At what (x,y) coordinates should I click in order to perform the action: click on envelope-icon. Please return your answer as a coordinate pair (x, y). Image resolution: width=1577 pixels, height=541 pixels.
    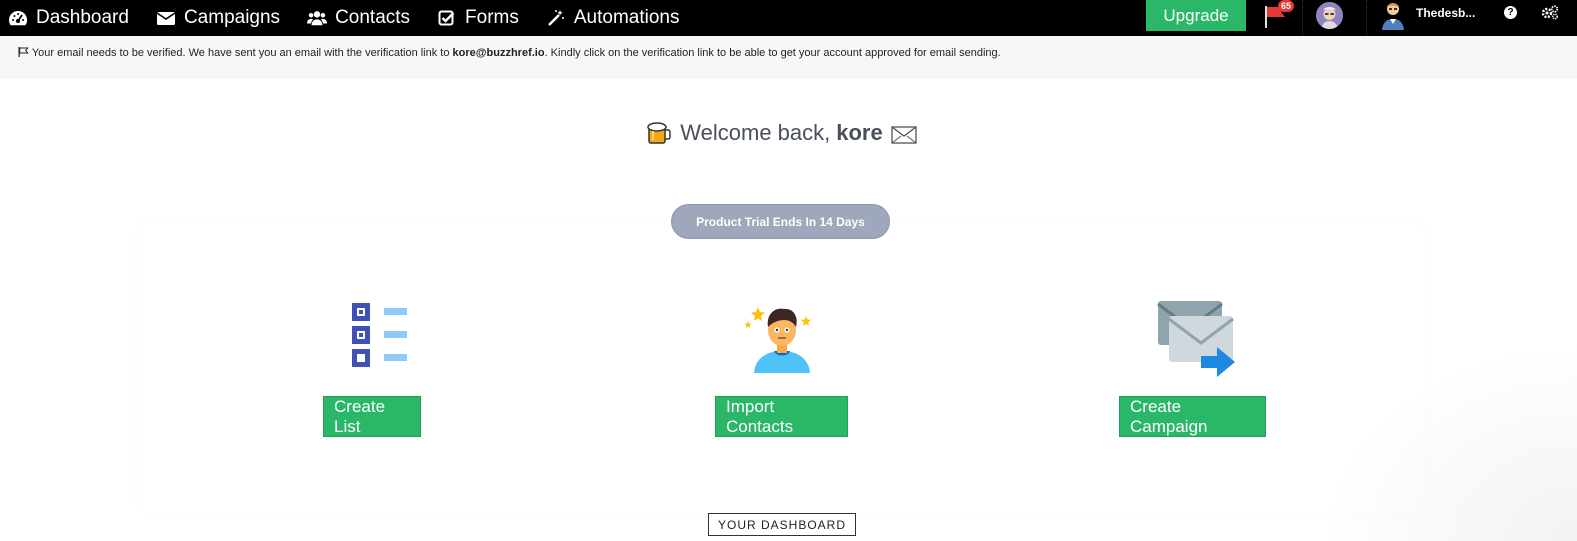
    Looking at the image, I should click on (166, 18).